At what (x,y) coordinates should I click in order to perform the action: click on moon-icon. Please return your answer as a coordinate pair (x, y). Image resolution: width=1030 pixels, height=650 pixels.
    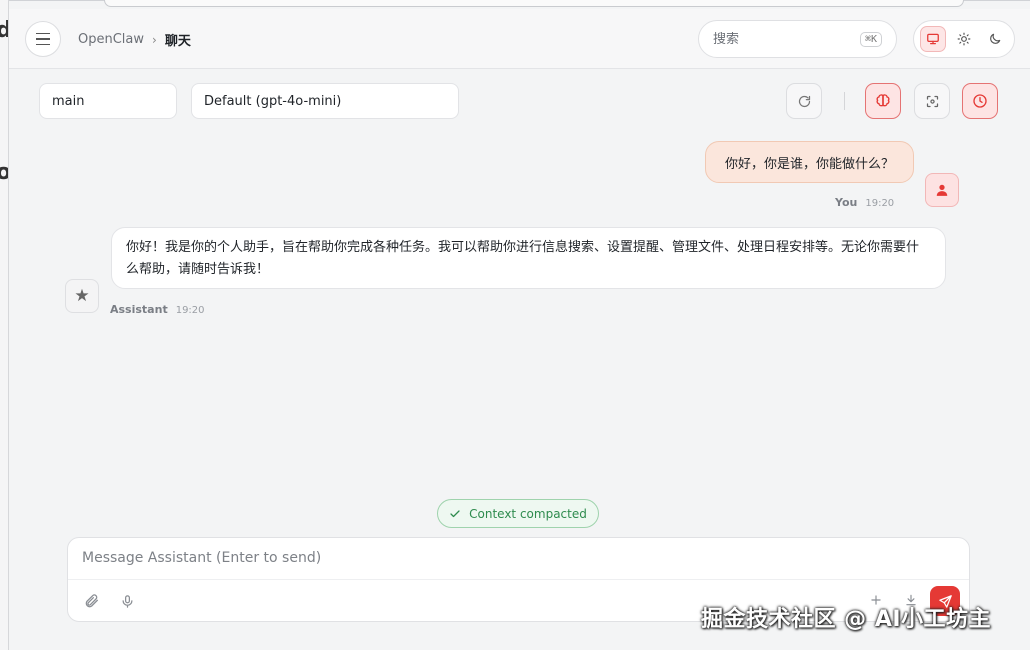
    Looking at the image, I should click on (994, 38).